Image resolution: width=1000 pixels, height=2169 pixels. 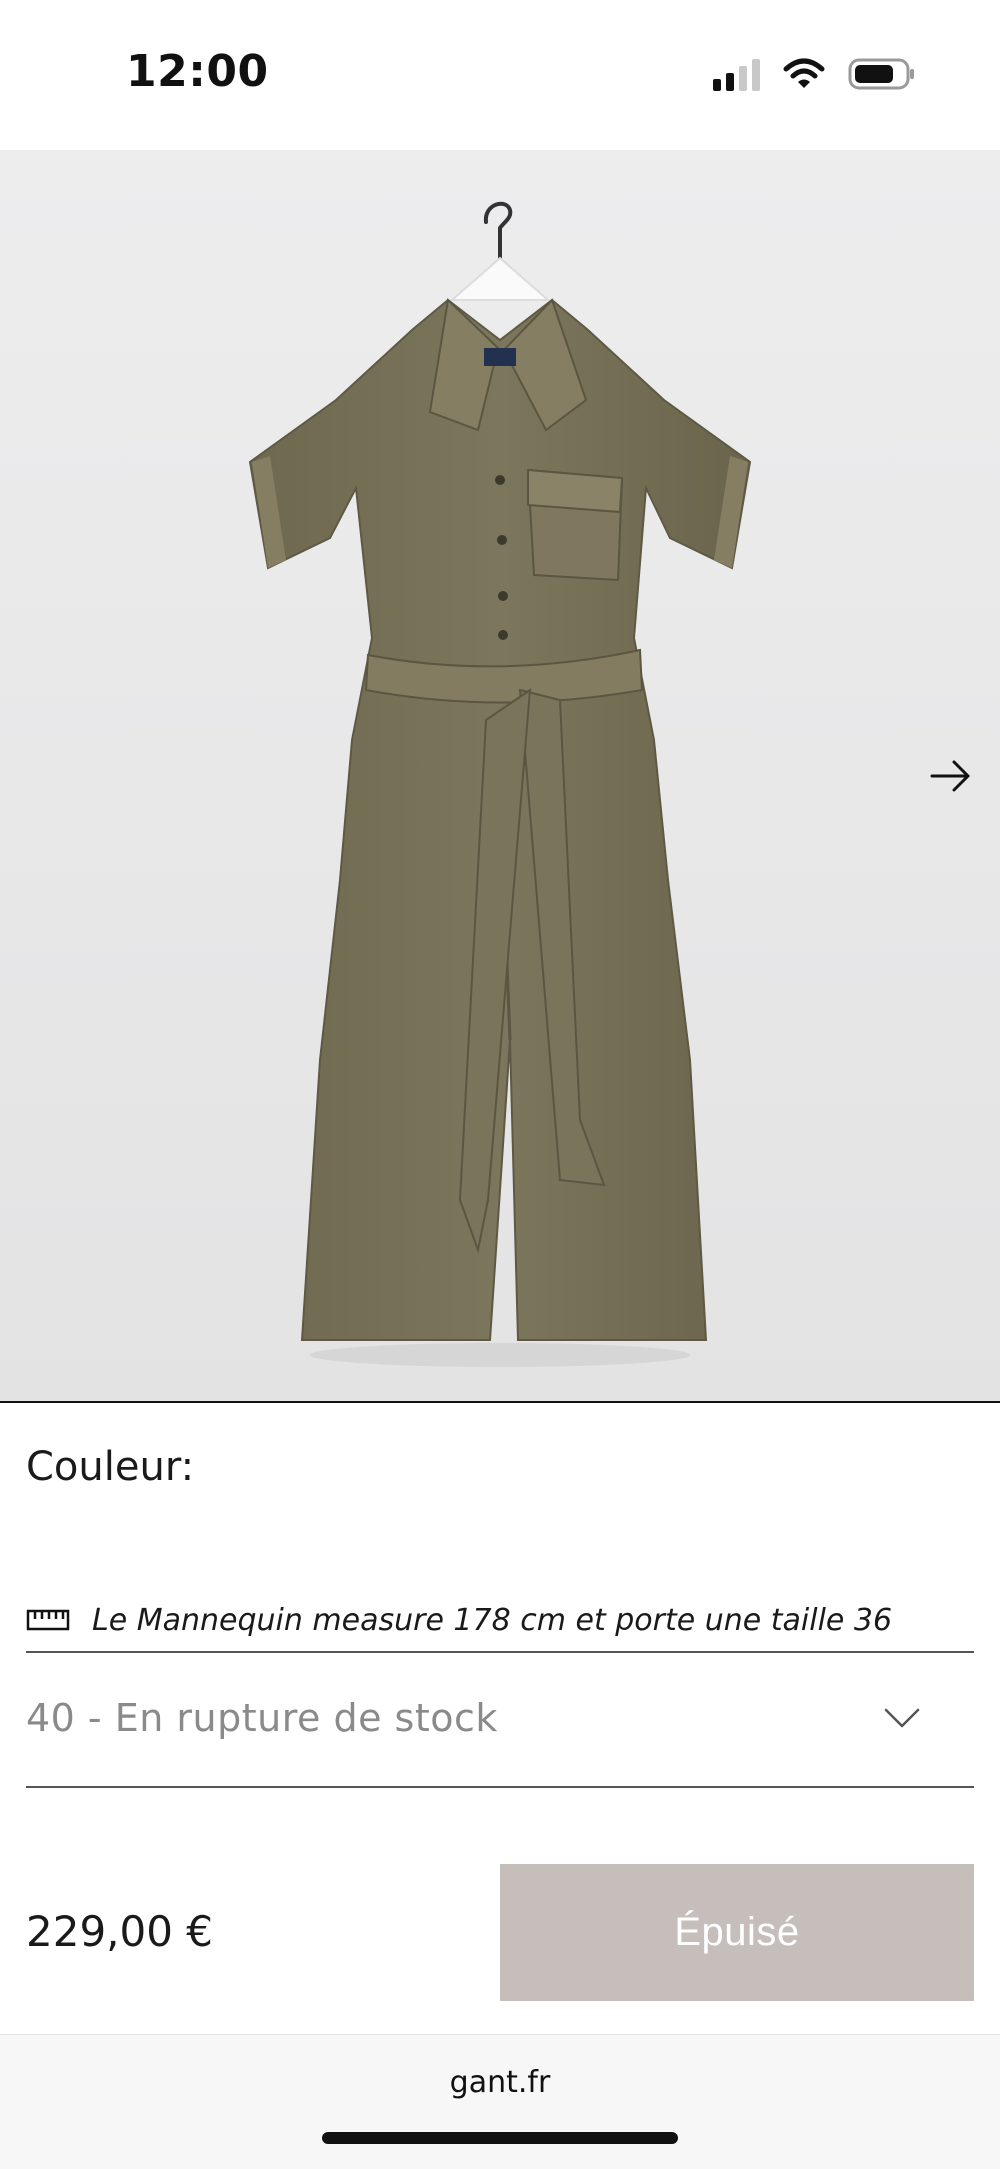 What do you see at coordinates (262, 1718) in the screenshot?
I see `size-select-value: 40 - En rupture de stock` at bounding box center [262, 1718].